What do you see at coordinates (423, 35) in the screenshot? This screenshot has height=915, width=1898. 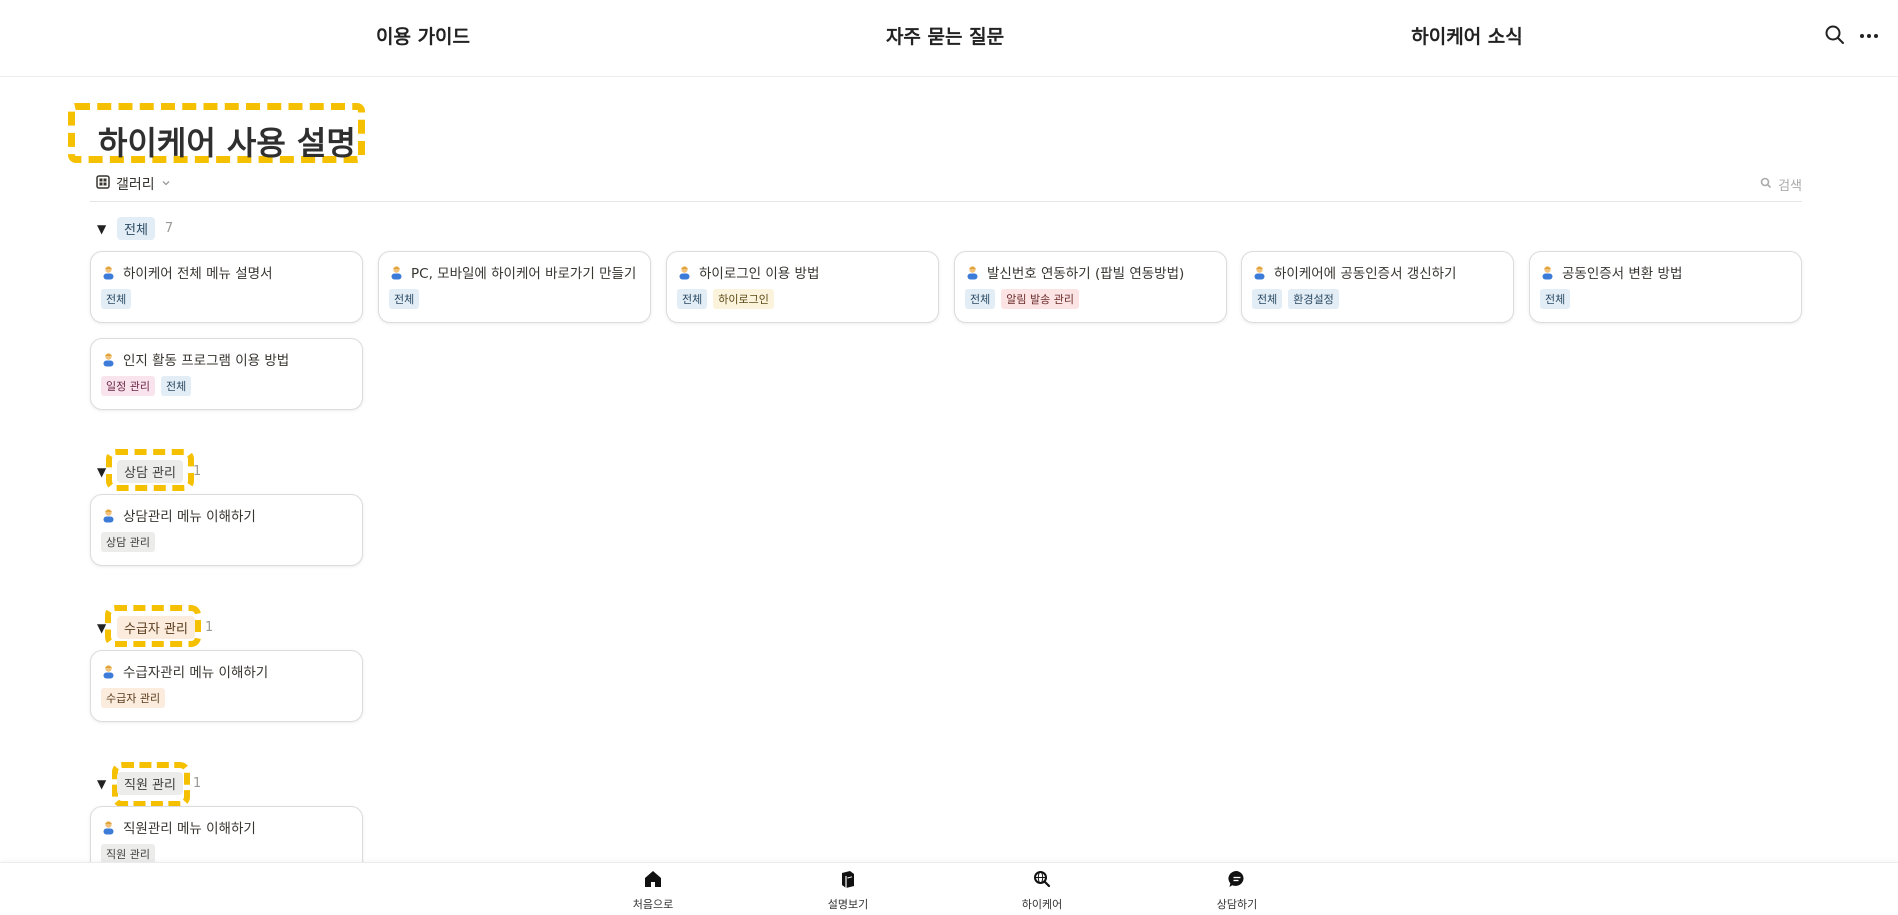 I see `nav-link-usage-guide: 이용 가이드` at bounding box center [423, 35].